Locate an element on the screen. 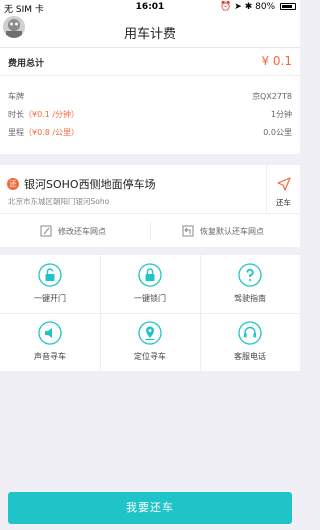 The height and width of the screenshot is (530, 320). lock-door-button: 一键锁门 is located at coordinates (150, 284).